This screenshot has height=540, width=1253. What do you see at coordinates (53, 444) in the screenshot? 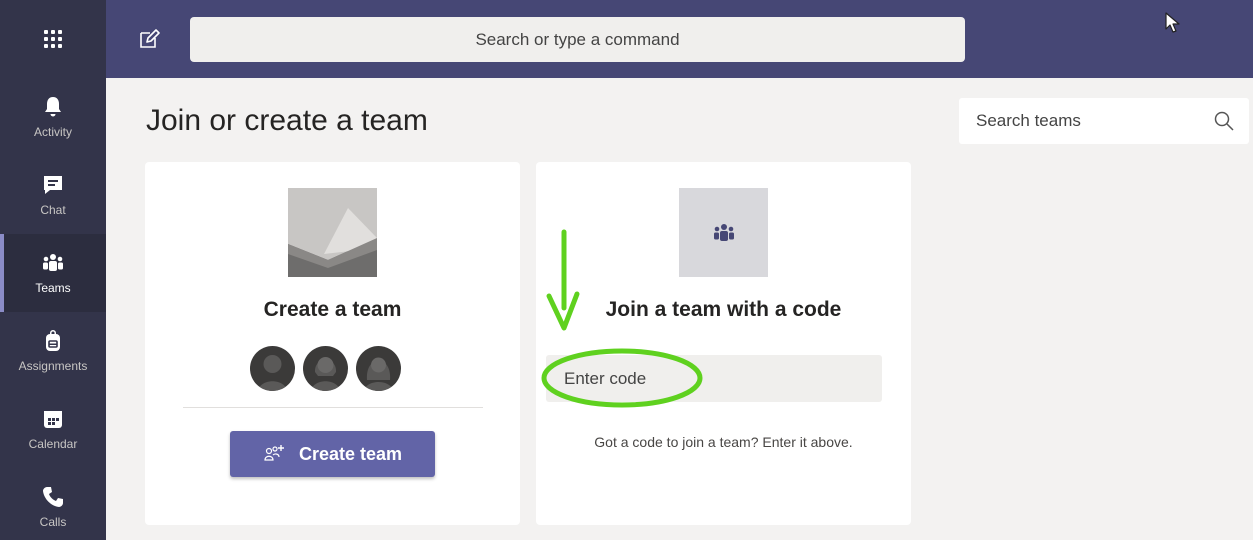
I see `rail-item-label: Calendar` at bounding box center [53, 444].